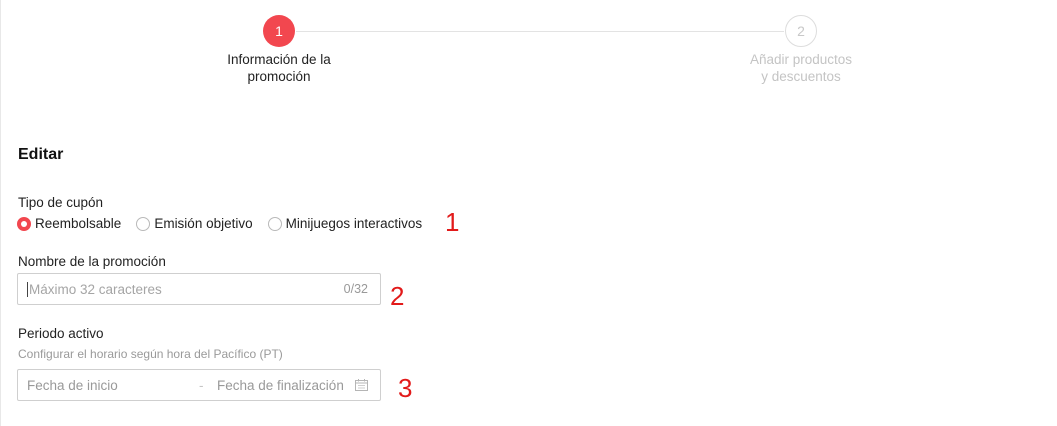 This screenshot has width=1057, height=426. Describe the element at coordinates (61, 333) in the screenshot. I see `active-period-label: Periodo activo` at that location.